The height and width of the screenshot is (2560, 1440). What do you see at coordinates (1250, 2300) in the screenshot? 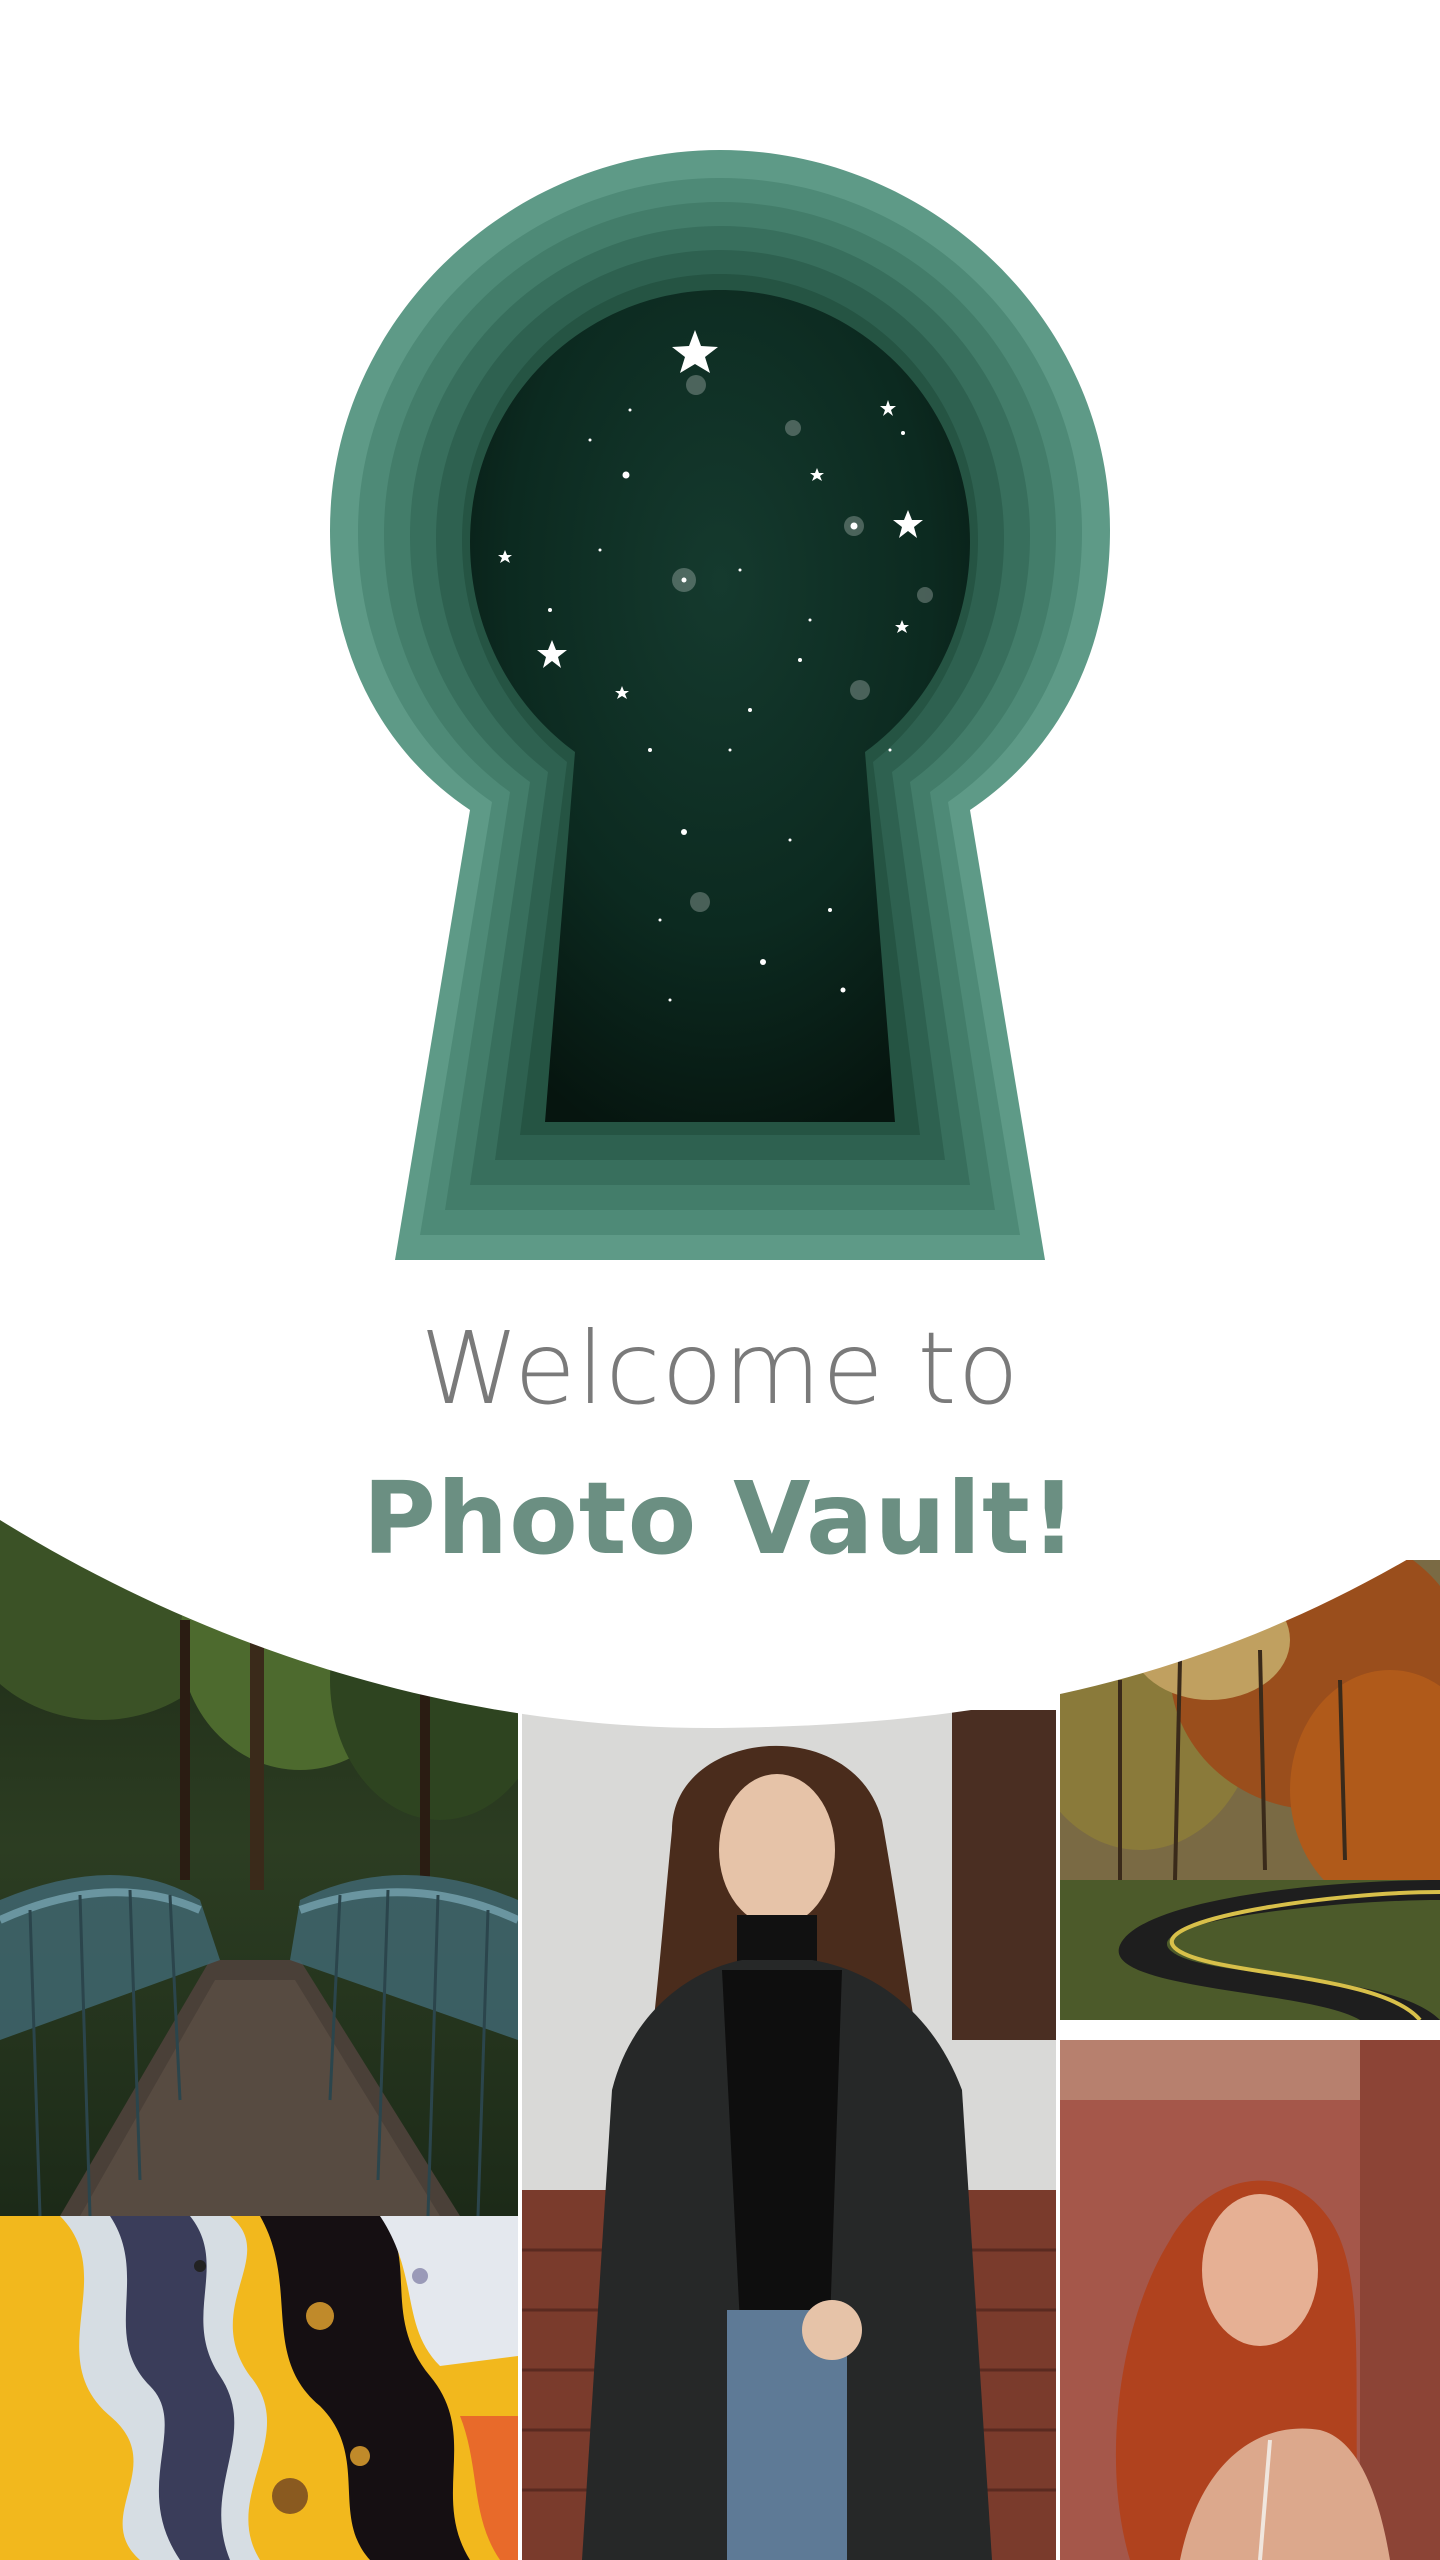
I see `photo-redhead-portrait` at bounding box center [1250, 2300].